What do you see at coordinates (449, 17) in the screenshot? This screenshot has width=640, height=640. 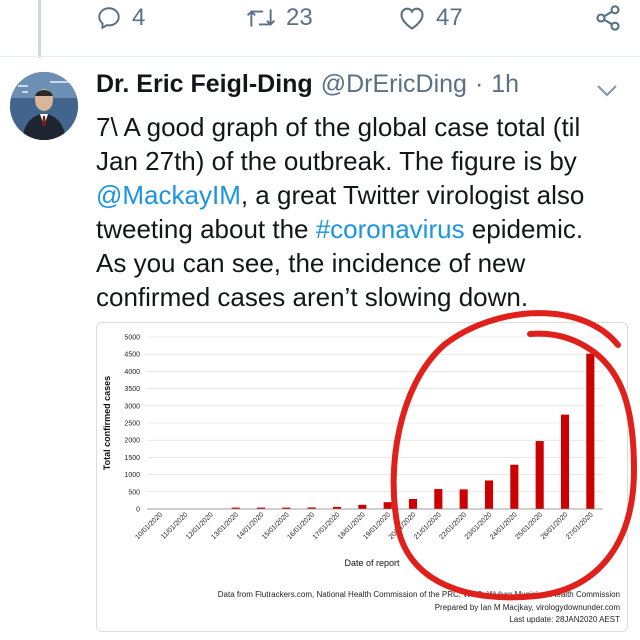 I see `like-count: 47` at bounding box center [449, 17].